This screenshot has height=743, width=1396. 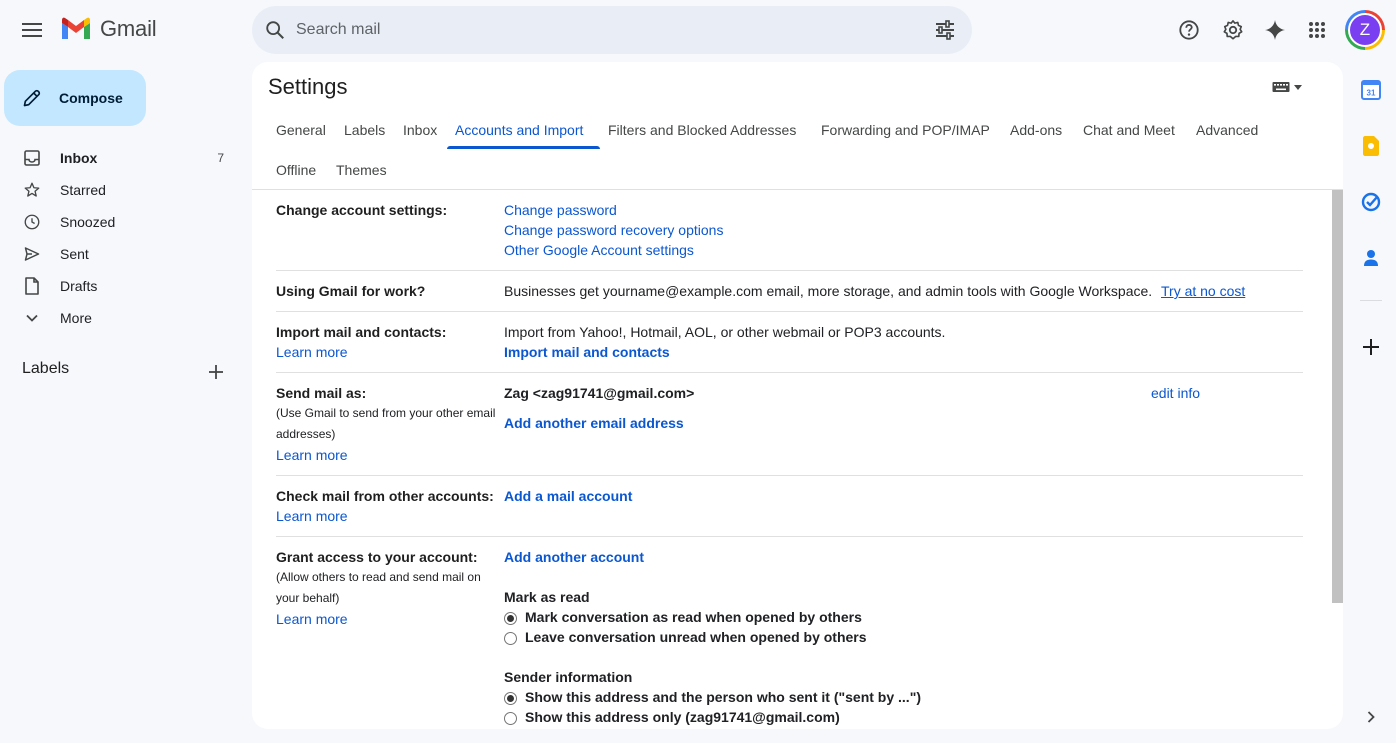 What do you see at coordinates (568, 496) in the screenshot?
I see `add-mail-account-button: Add a mail account` at bounding box center [568, 496].